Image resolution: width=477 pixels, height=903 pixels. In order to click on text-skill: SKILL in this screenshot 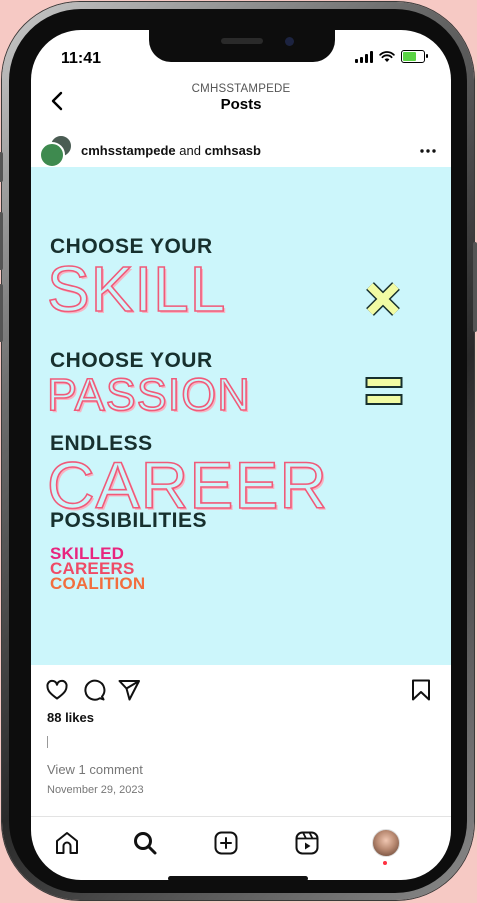, I will do `click(136, 289)`.